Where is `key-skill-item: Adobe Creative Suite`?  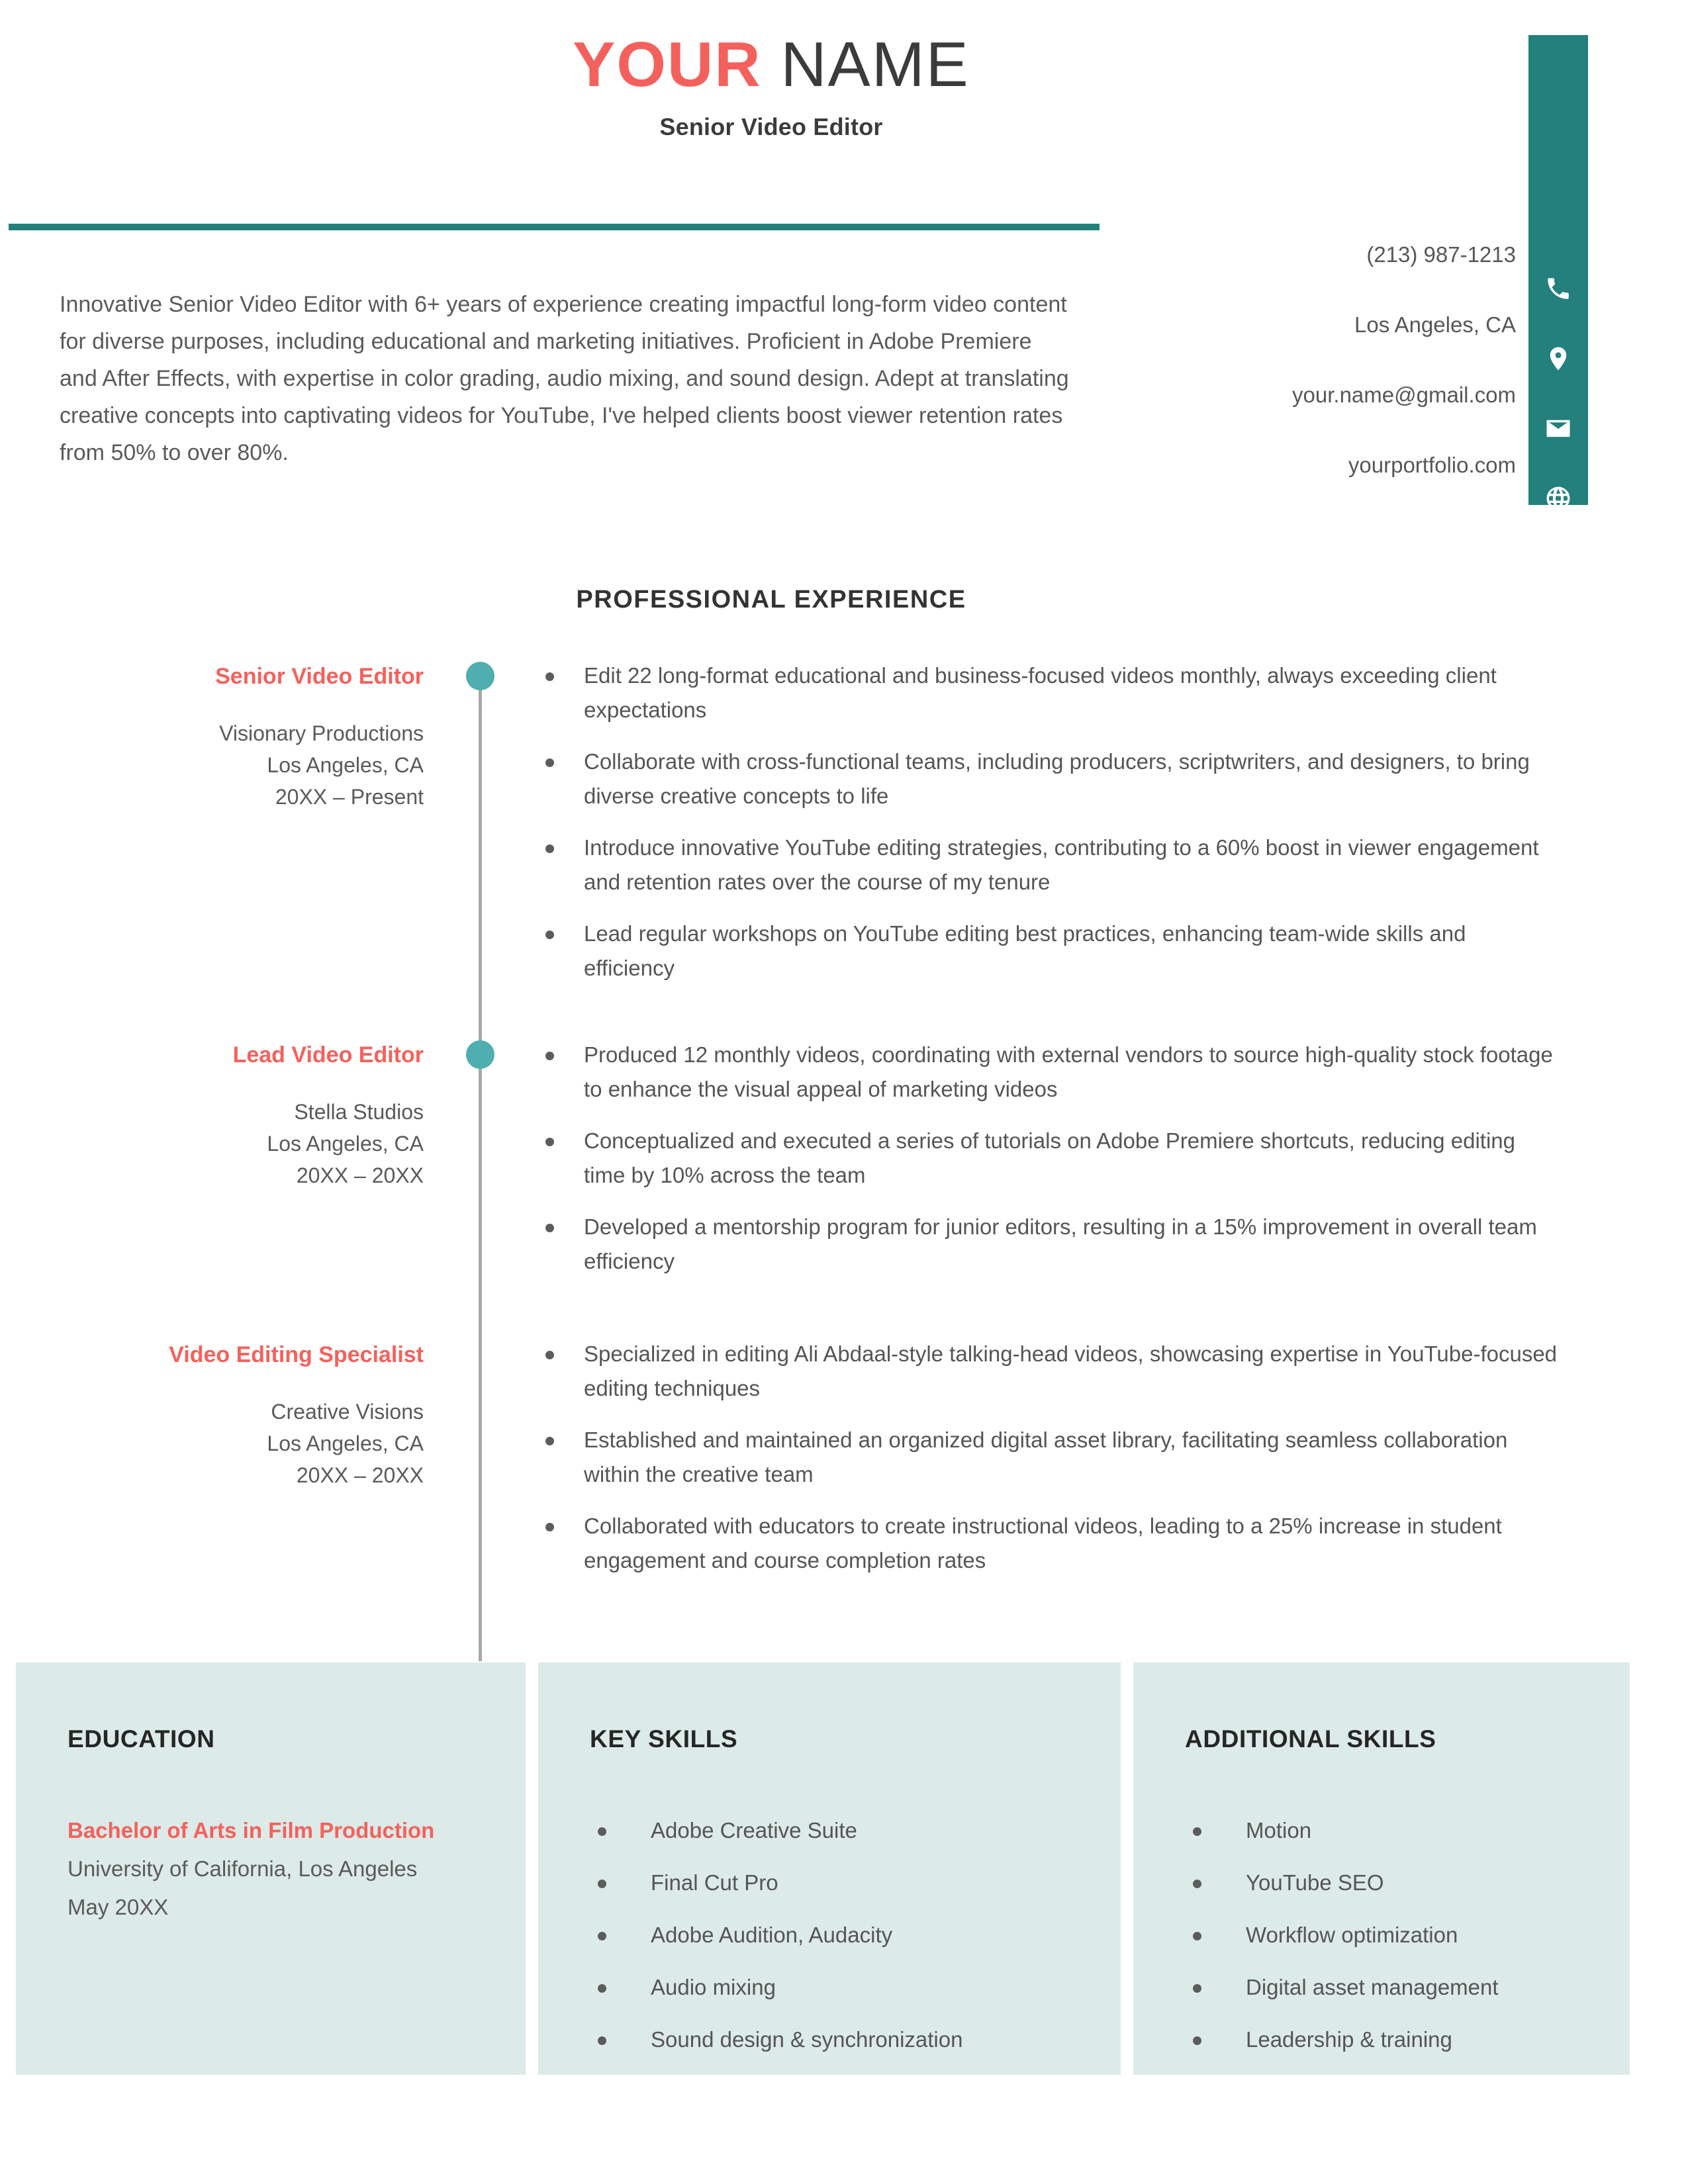 key-skill-item: Adobe Creative Suite is located at coordinates (851, 1831).